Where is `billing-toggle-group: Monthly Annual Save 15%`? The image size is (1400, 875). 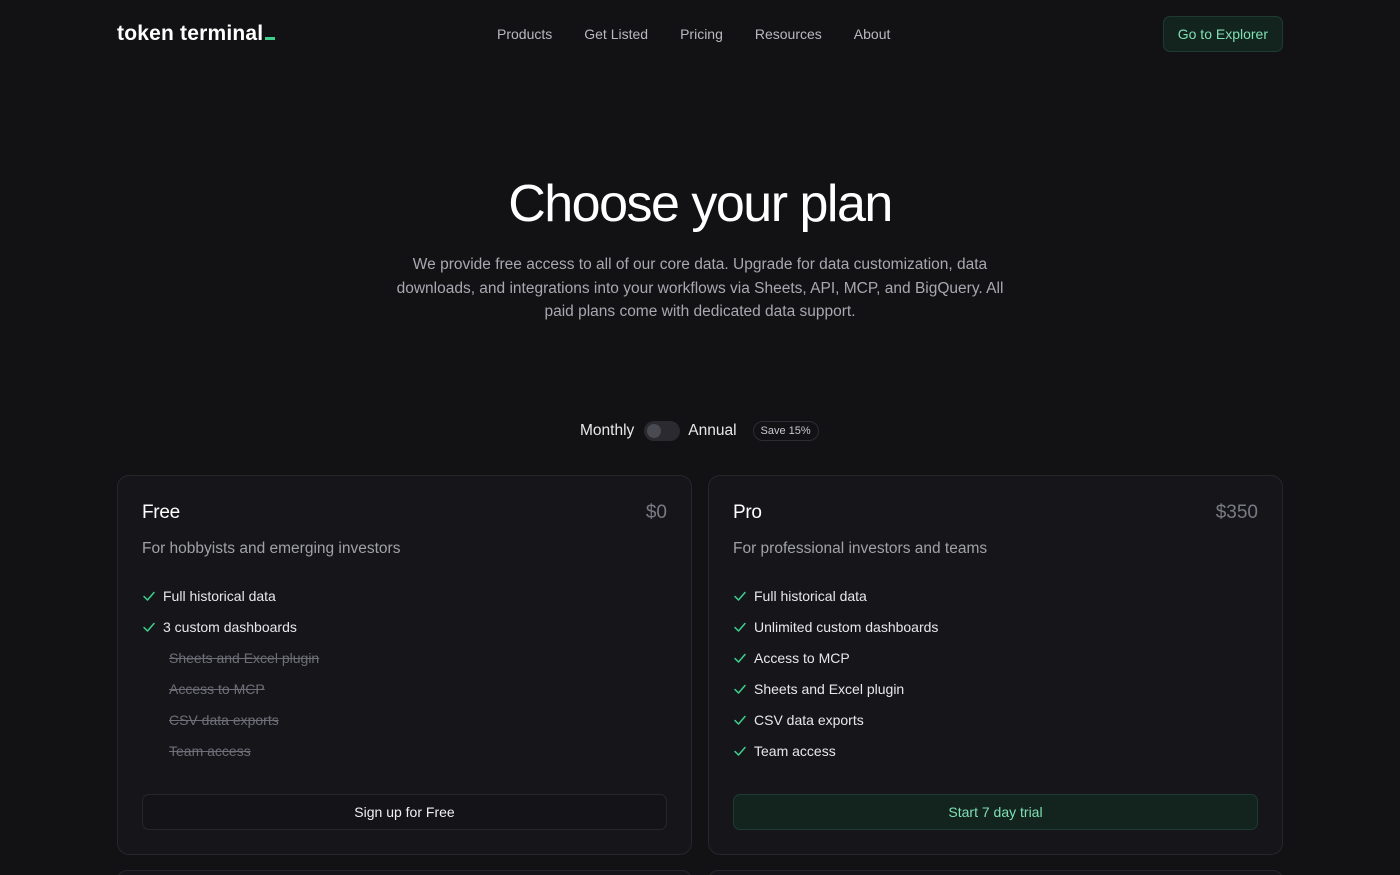 billing-toggle-group: Monthly Annual Save 15% is located at coordinates (699, 431).